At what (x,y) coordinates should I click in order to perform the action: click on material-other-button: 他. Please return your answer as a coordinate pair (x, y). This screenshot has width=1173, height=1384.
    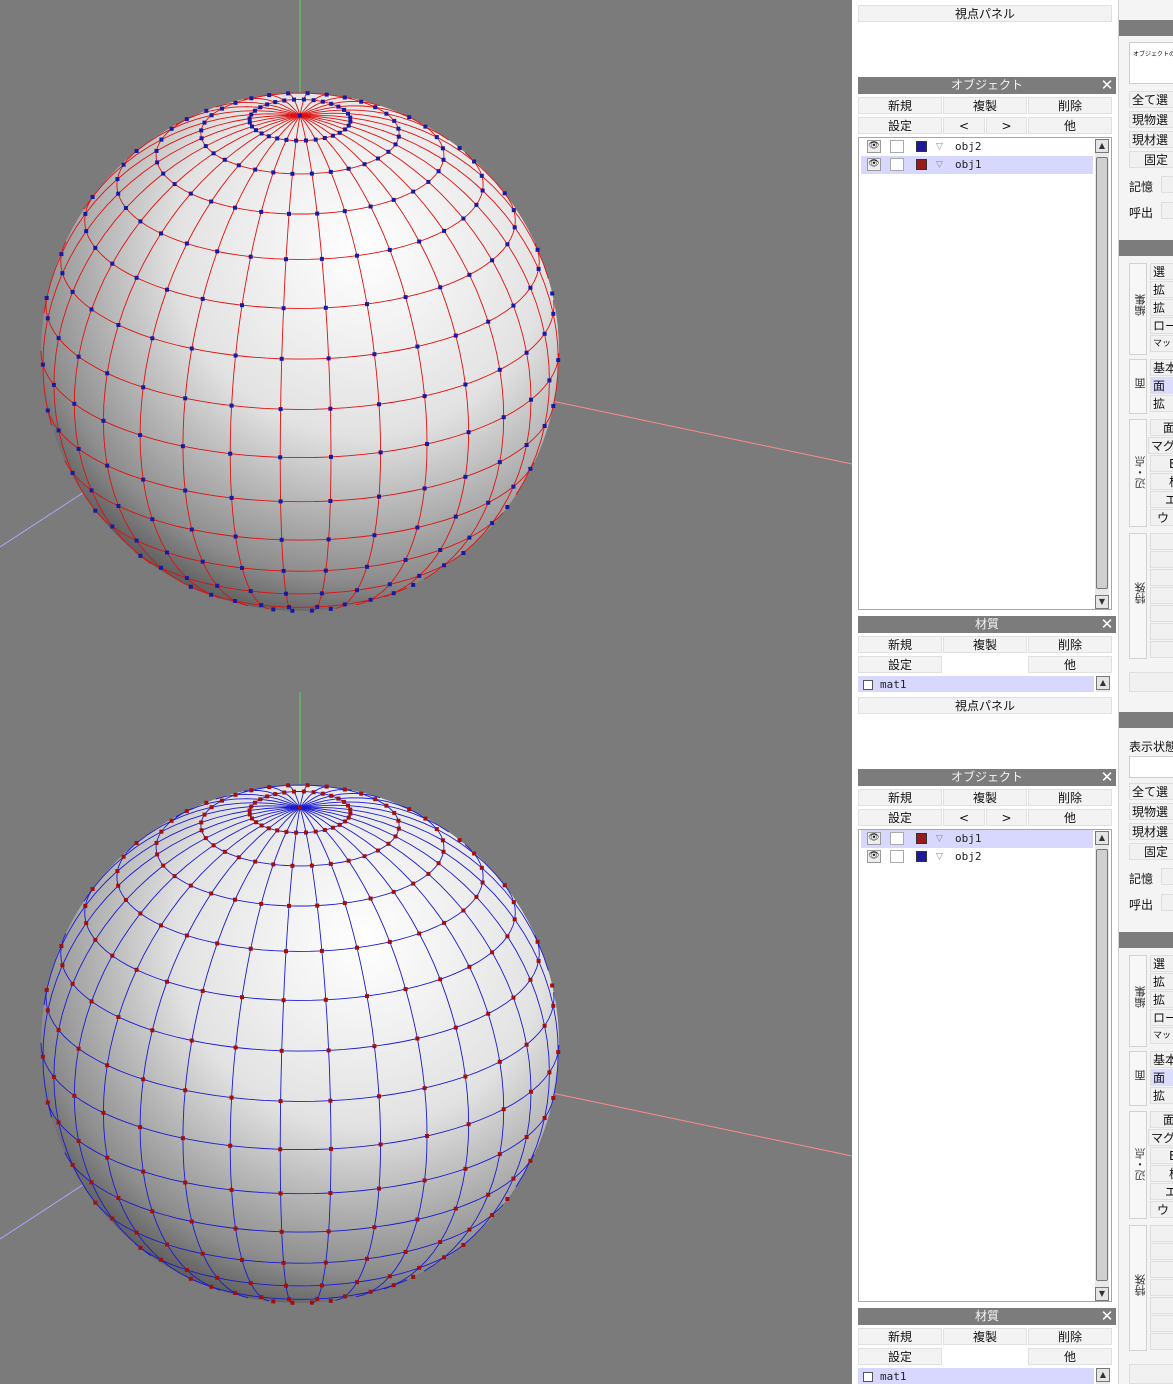
    Looking at the image, I should click on (1070, 1356).